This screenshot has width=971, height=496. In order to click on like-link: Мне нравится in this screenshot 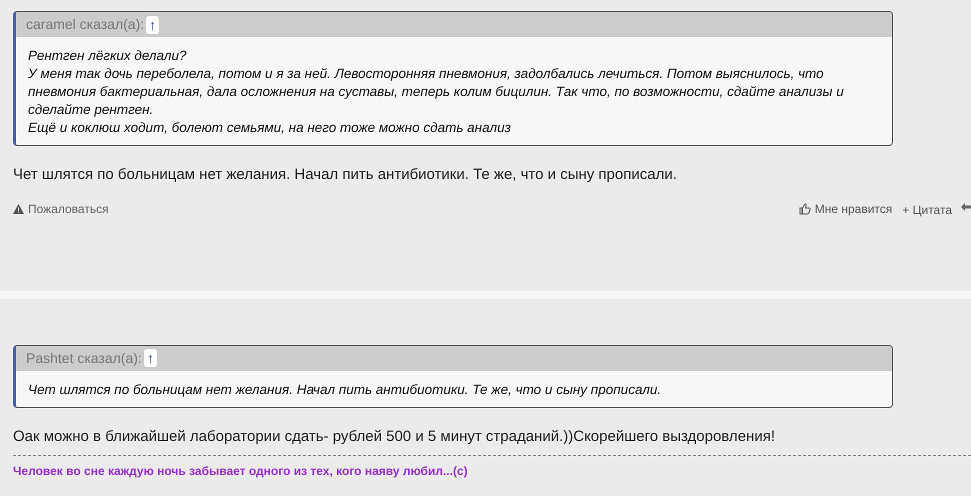, I will do `click(845, 209)`.